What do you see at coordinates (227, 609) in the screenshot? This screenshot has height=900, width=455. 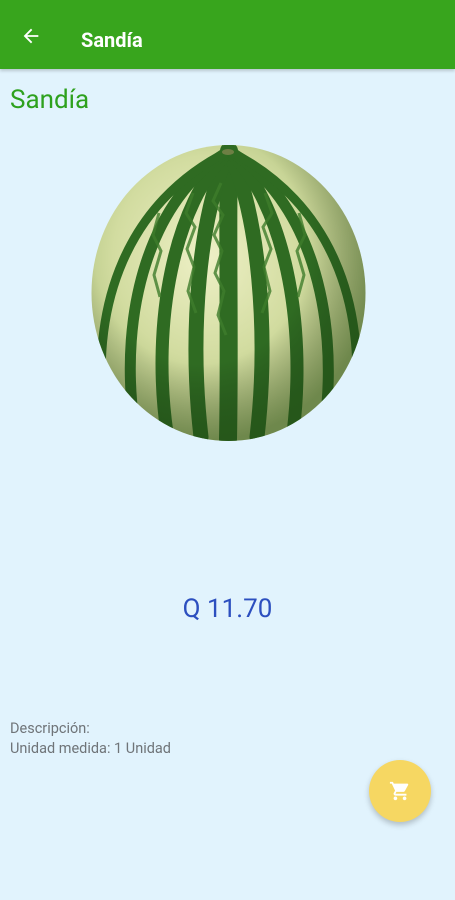 I see `product-price: Q 11.70` at bounding box center [227, 609].